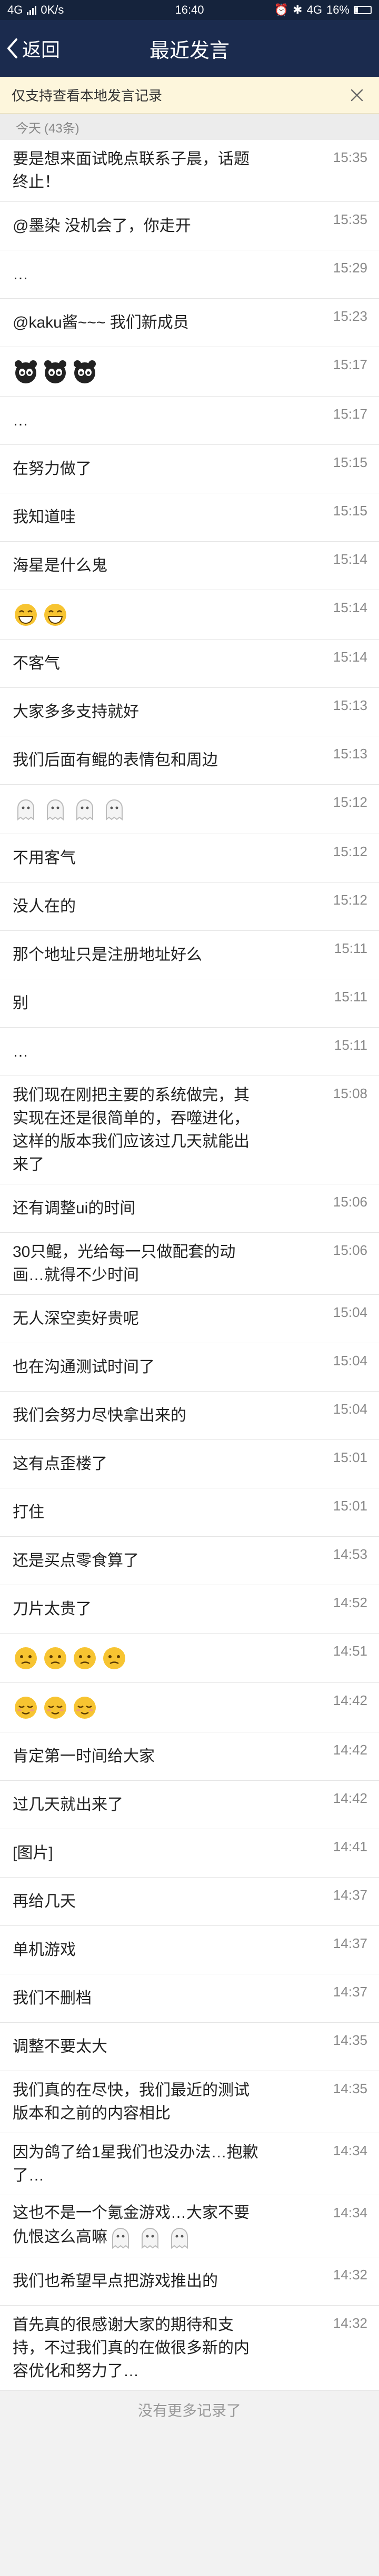  What do you see at coordinates (44, 859) in the screenshot?
I see `message-content: 不用客气` at bounding box center [44, 859].